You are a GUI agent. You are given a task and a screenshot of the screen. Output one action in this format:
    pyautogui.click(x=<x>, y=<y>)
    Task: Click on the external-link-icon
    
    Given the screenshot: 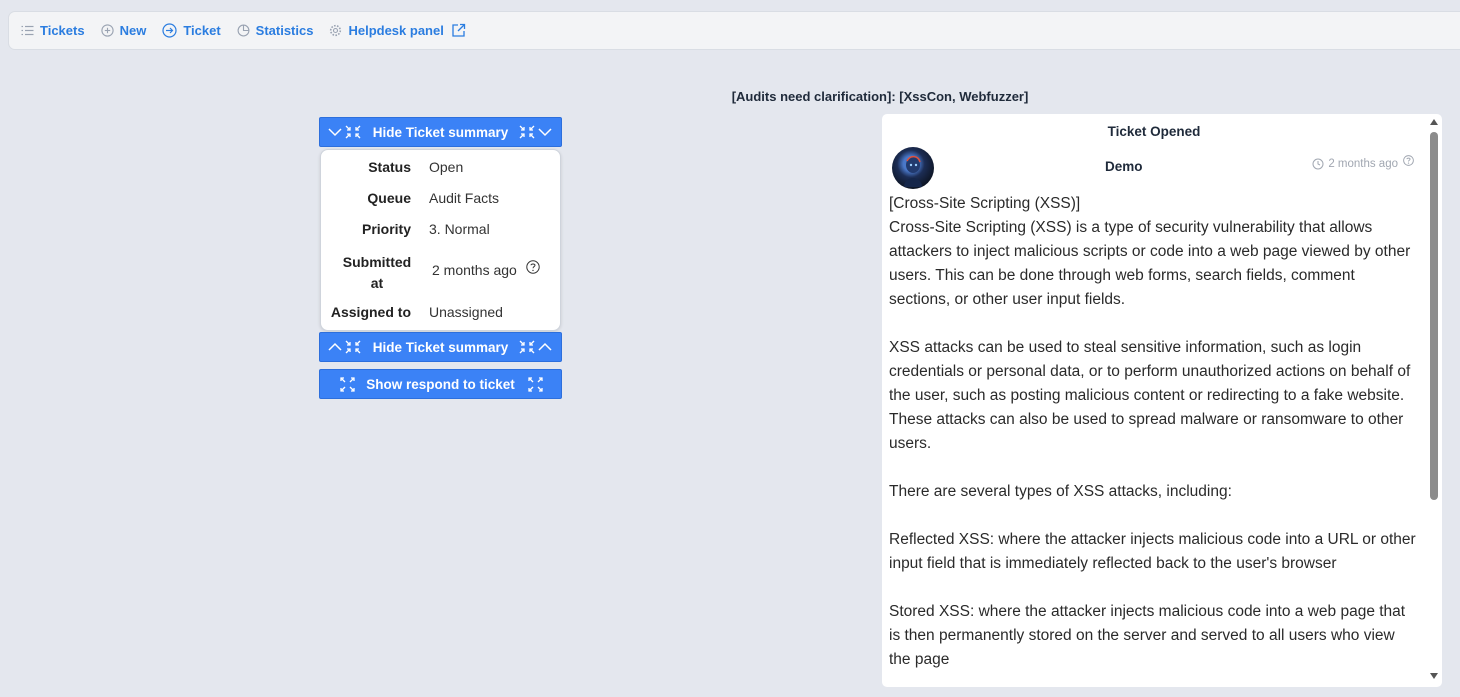 What is the action you would take?
    pyautogui.click(x=458, y=30)
    